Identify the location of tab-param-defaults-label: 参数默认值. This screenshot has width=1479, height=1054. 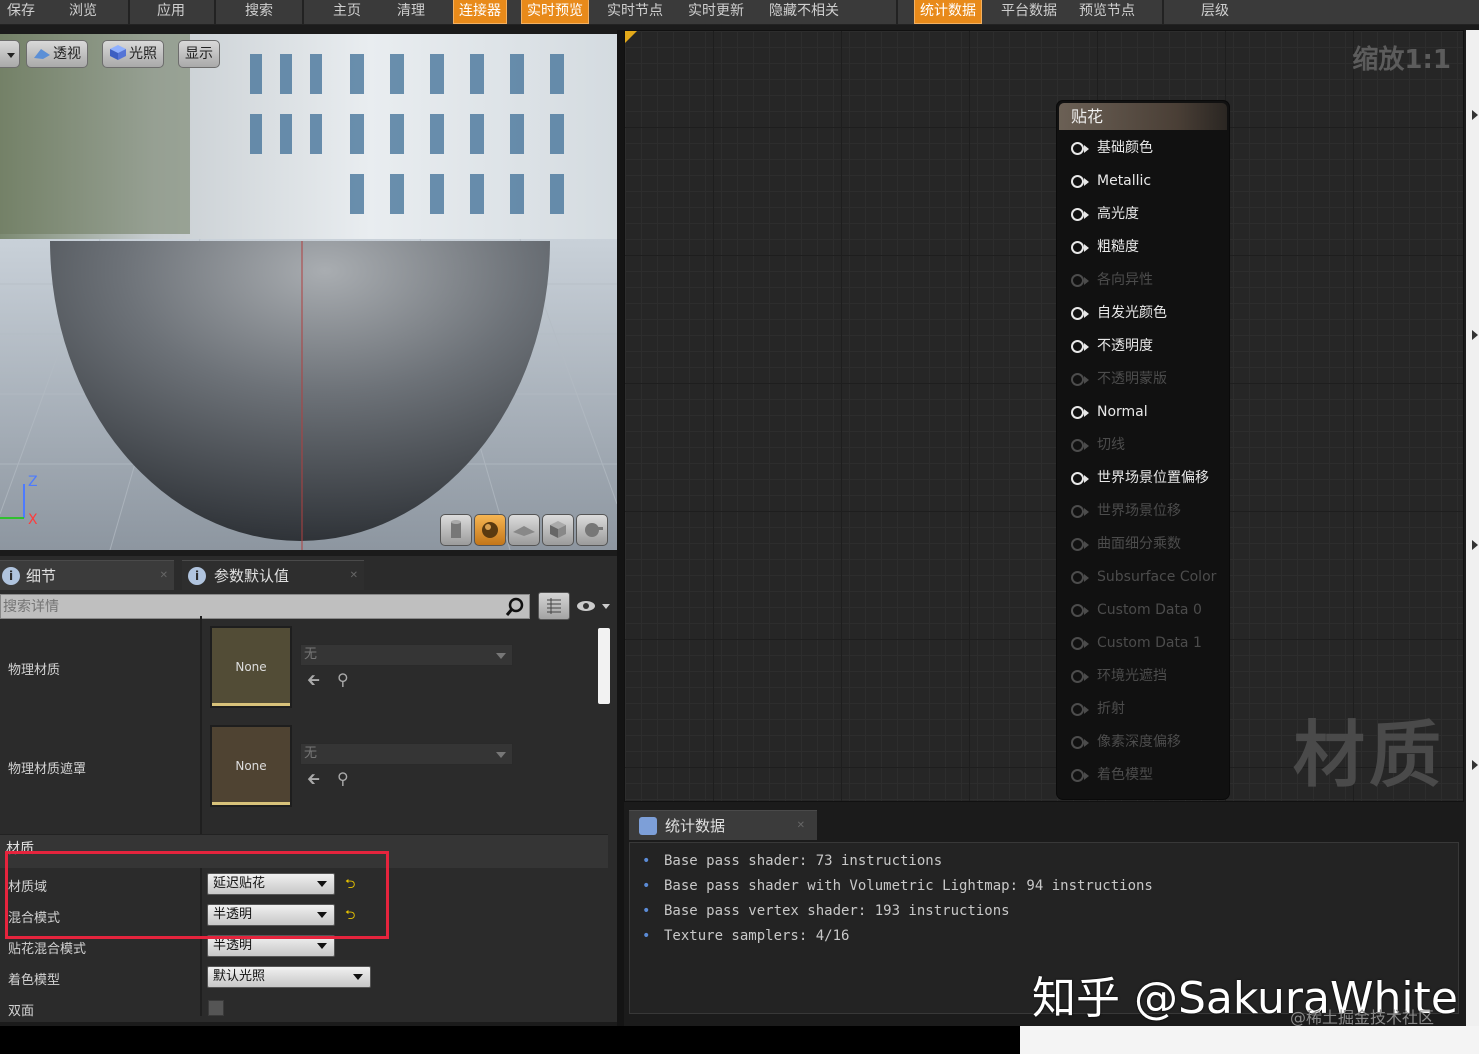
(252, 576).